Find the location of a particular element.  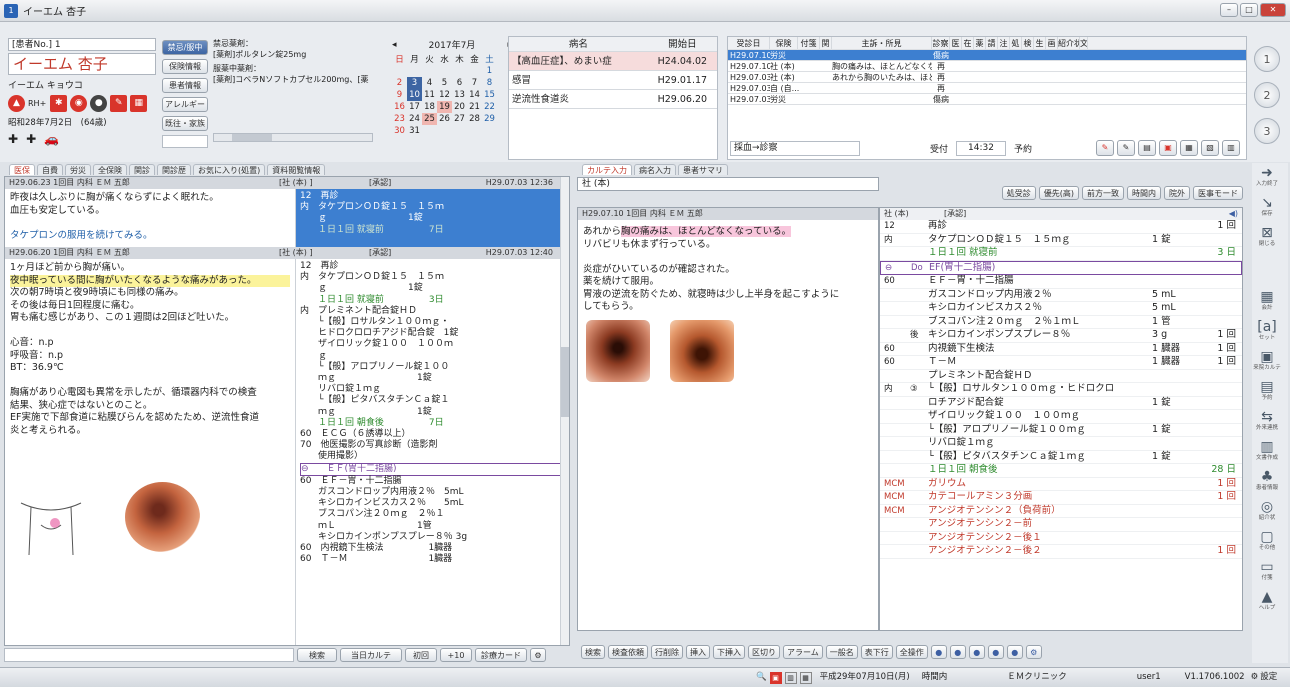

order-toolbar-button: 処受診 is located at coordinates (1018, 193).